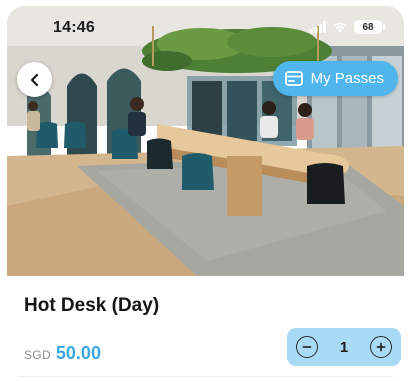 This screenshot has width=411, height=381. I want to click on decrement-button, so click(307, 347).